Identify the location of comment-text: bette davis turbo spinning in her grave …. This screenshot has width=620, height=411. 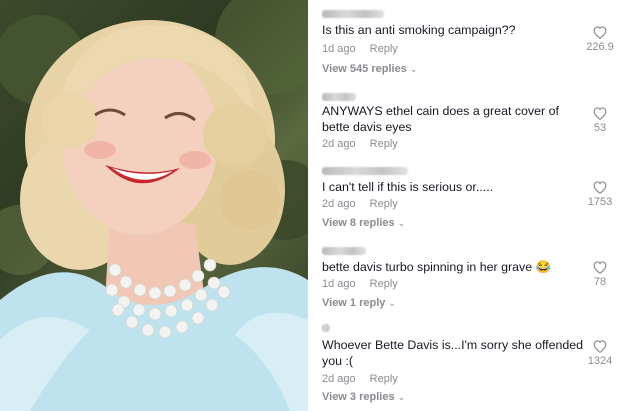
(436, 267).